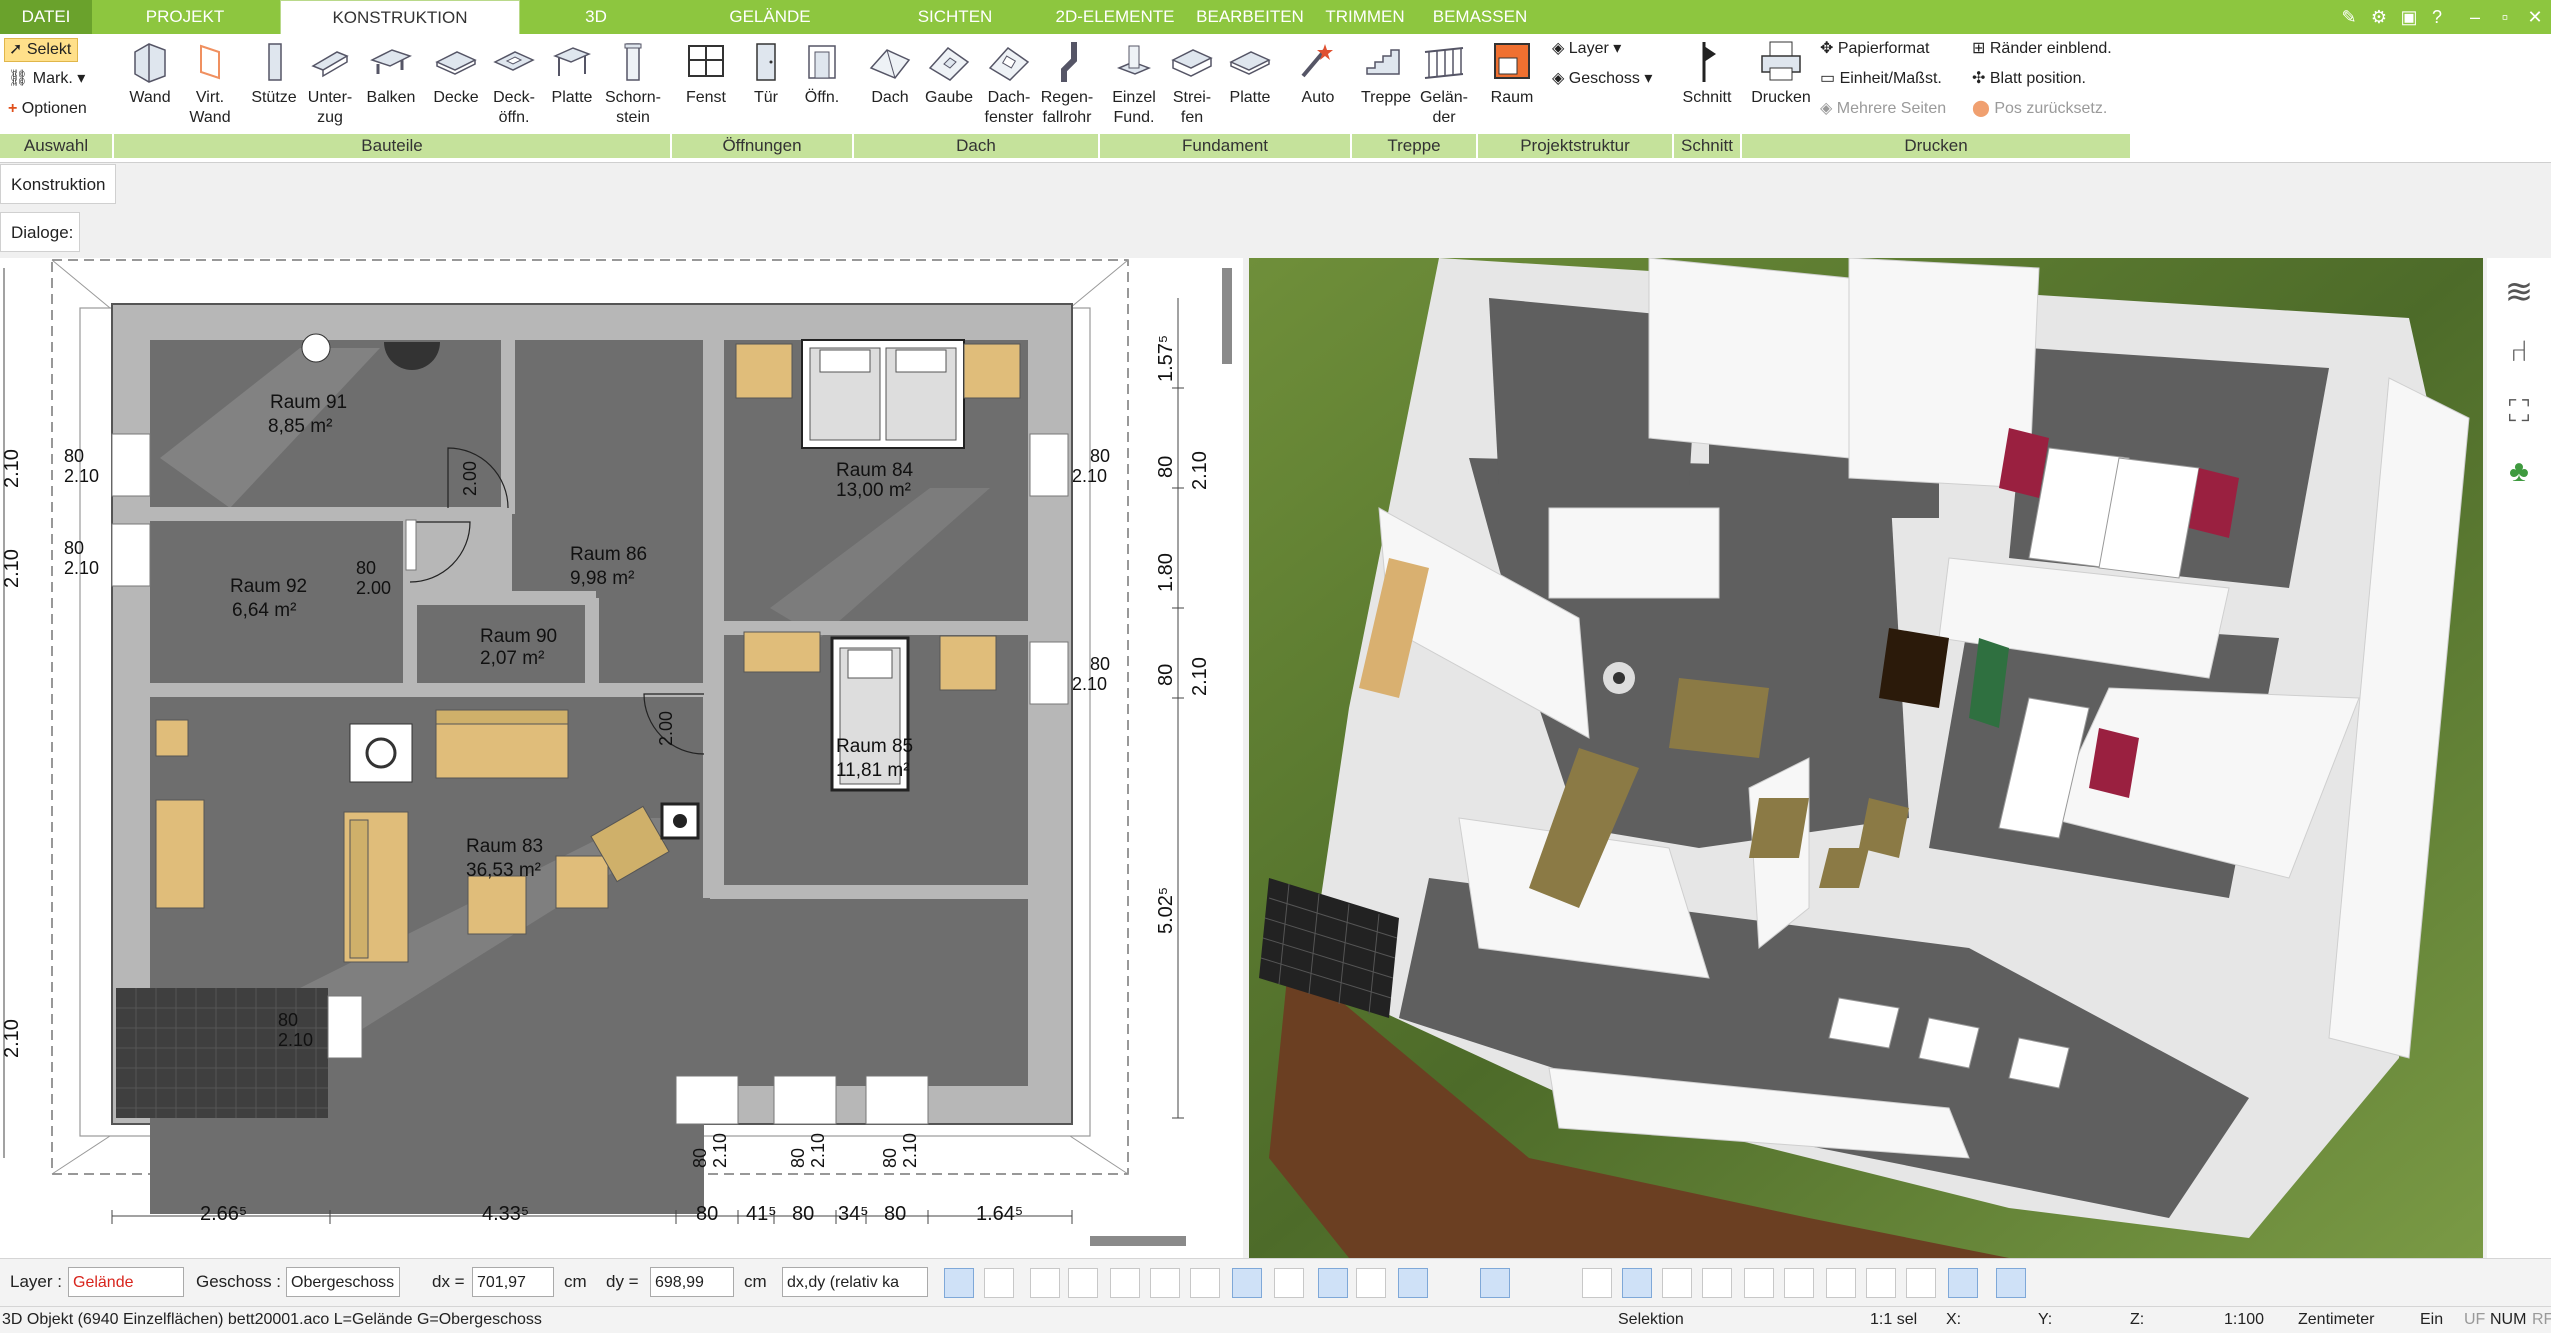  What do you see at coordinates (343, 1282) in the screenshot?
I see `geschoss-select: Obergeschoss` at bounding box center [343, 1282].